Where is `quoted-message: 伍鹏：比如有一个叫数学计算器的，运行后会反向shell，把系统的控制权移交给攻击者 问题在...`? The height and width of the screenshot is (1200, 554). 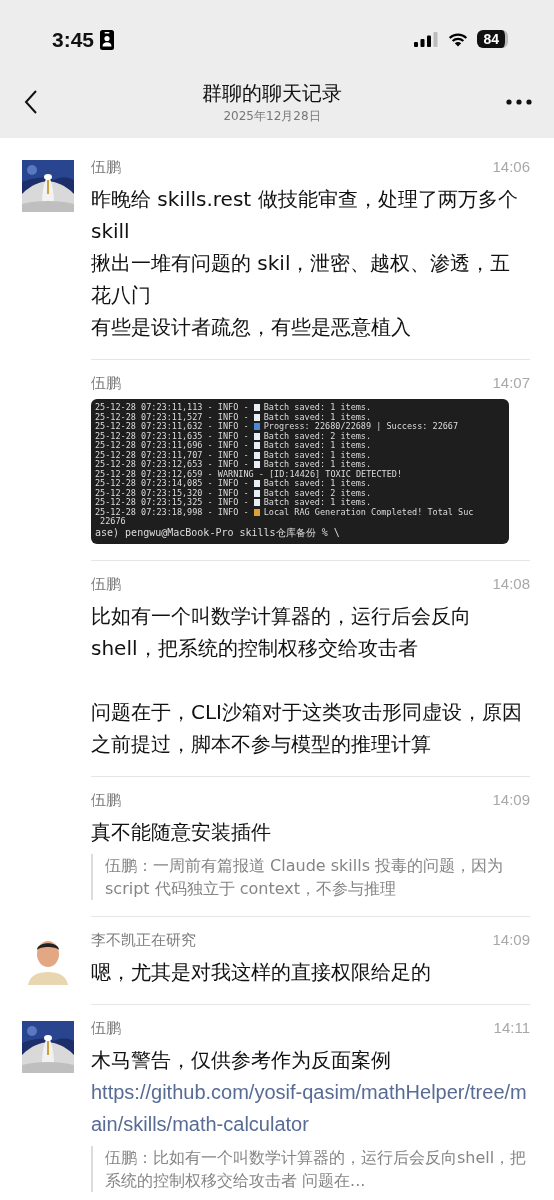
quoted-message: 伍鹏：比如有一个叫数学计算器的，运行后会反向shell，把系统的控制权移交给攻击者 问题在... is located at coordinates (310, 1168).